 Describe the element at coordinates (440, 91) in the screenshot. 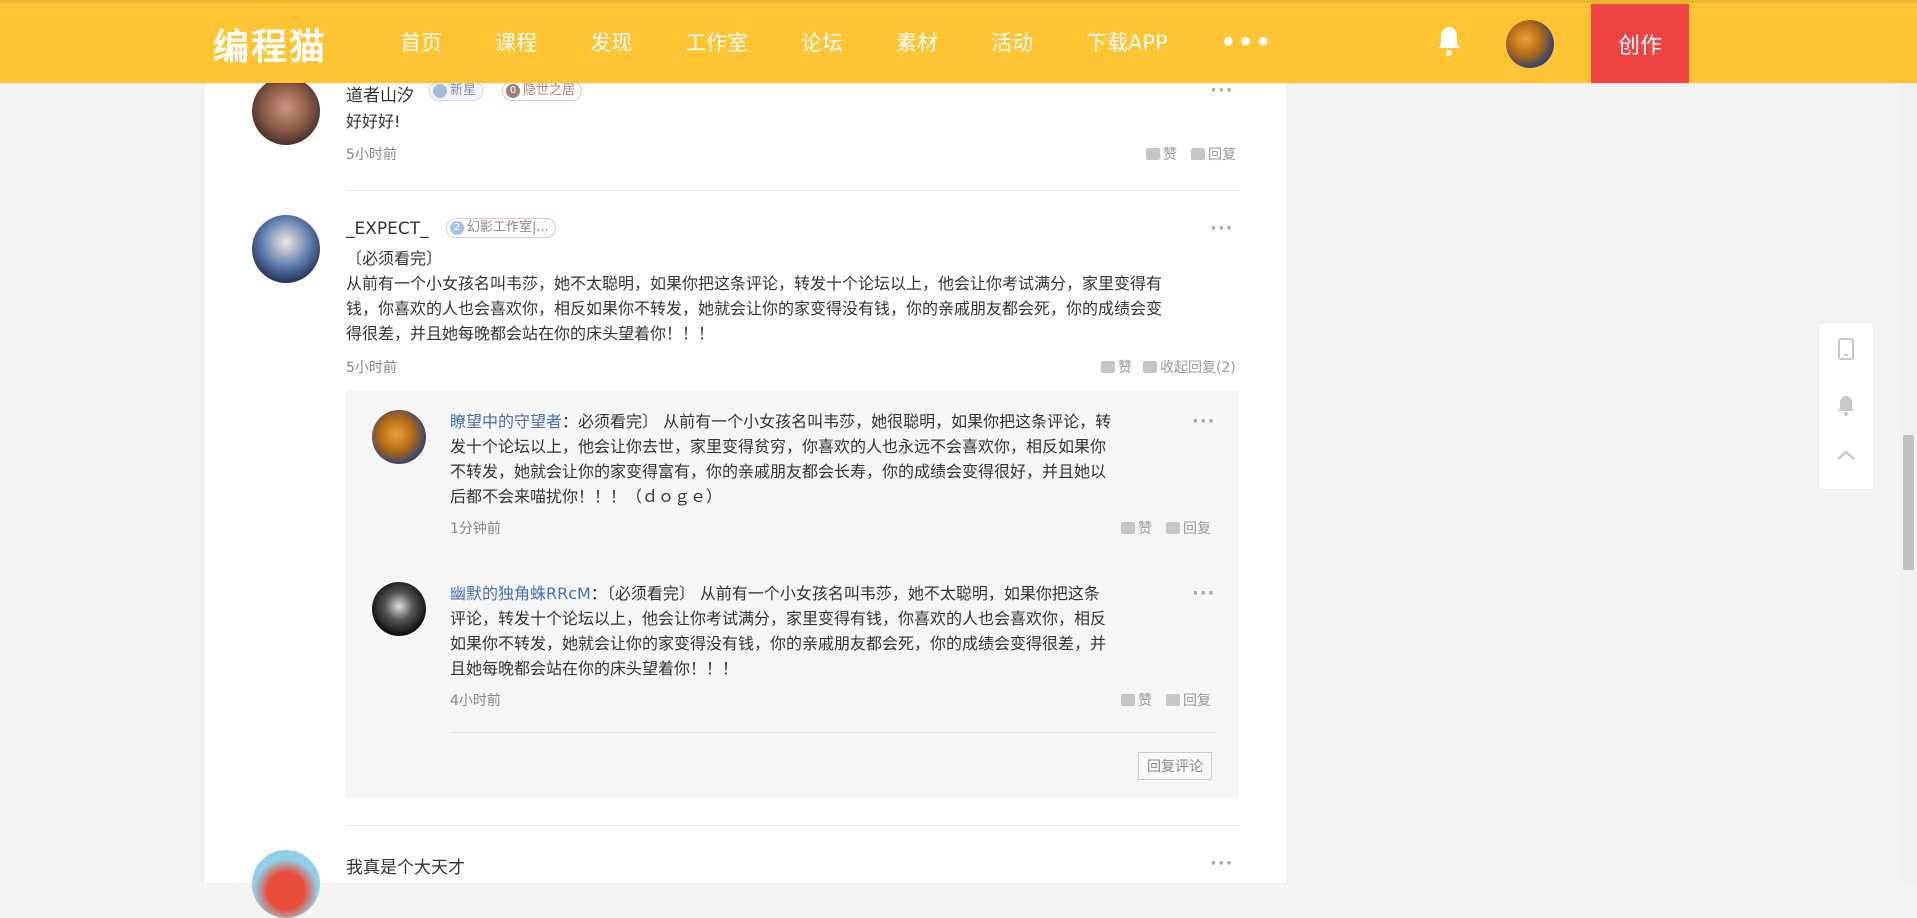

I see `star-icon` at that location.